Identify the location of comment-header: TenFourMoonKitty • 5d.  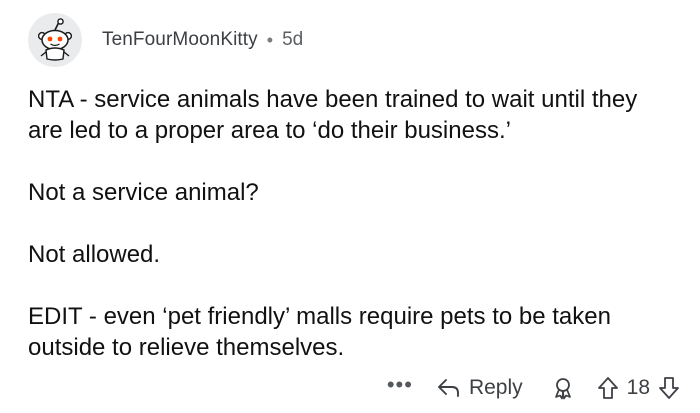
(166, 40).